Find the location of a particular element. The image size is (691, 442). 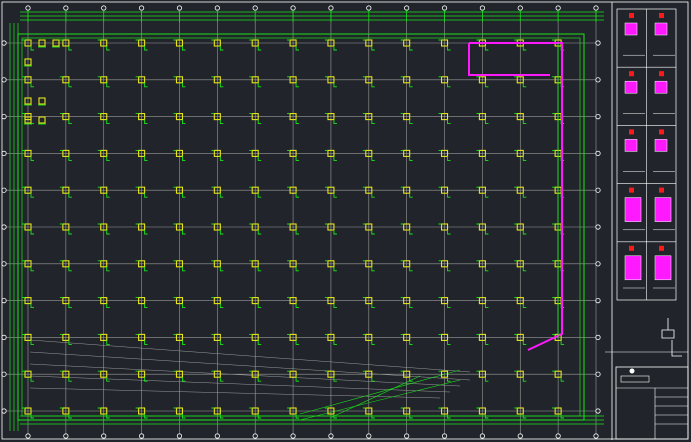

node-detail is located at coordinates (671, 337).